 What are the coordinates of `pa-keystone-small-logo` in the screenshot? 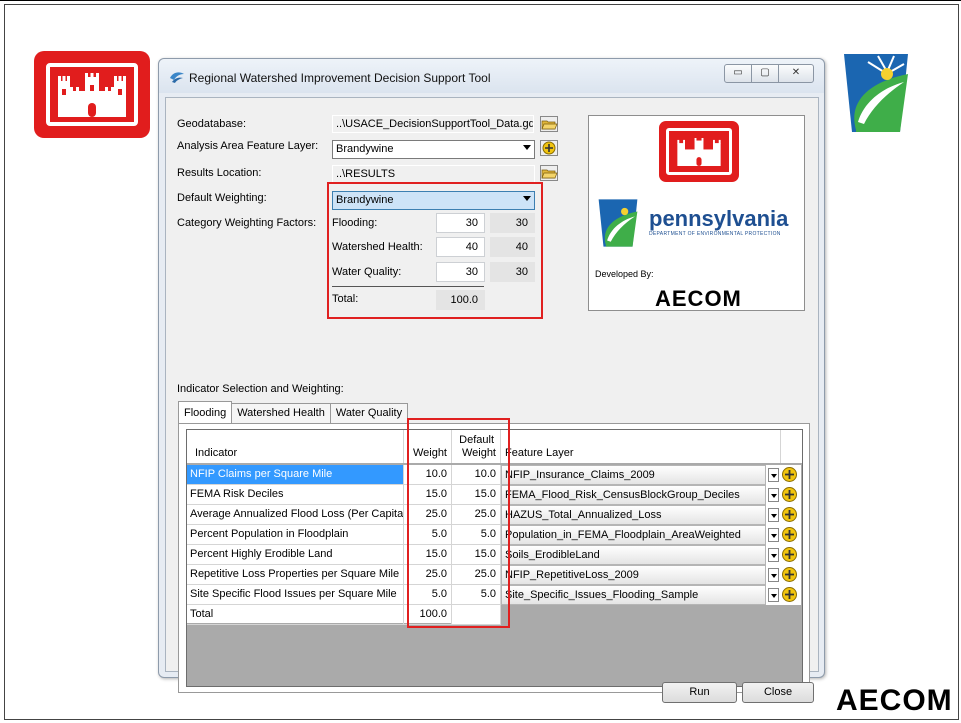 It's located at (618, 223).